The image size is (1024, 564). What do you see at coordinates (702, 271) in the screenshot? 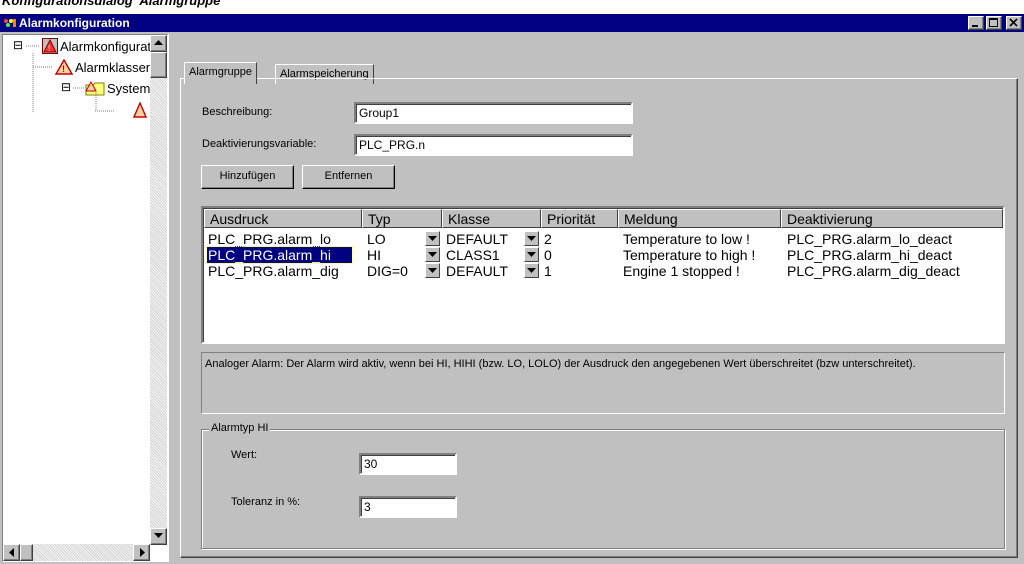
I see `cell-meldung: Engine 1 stopped !` at bounding box center [702, 271].